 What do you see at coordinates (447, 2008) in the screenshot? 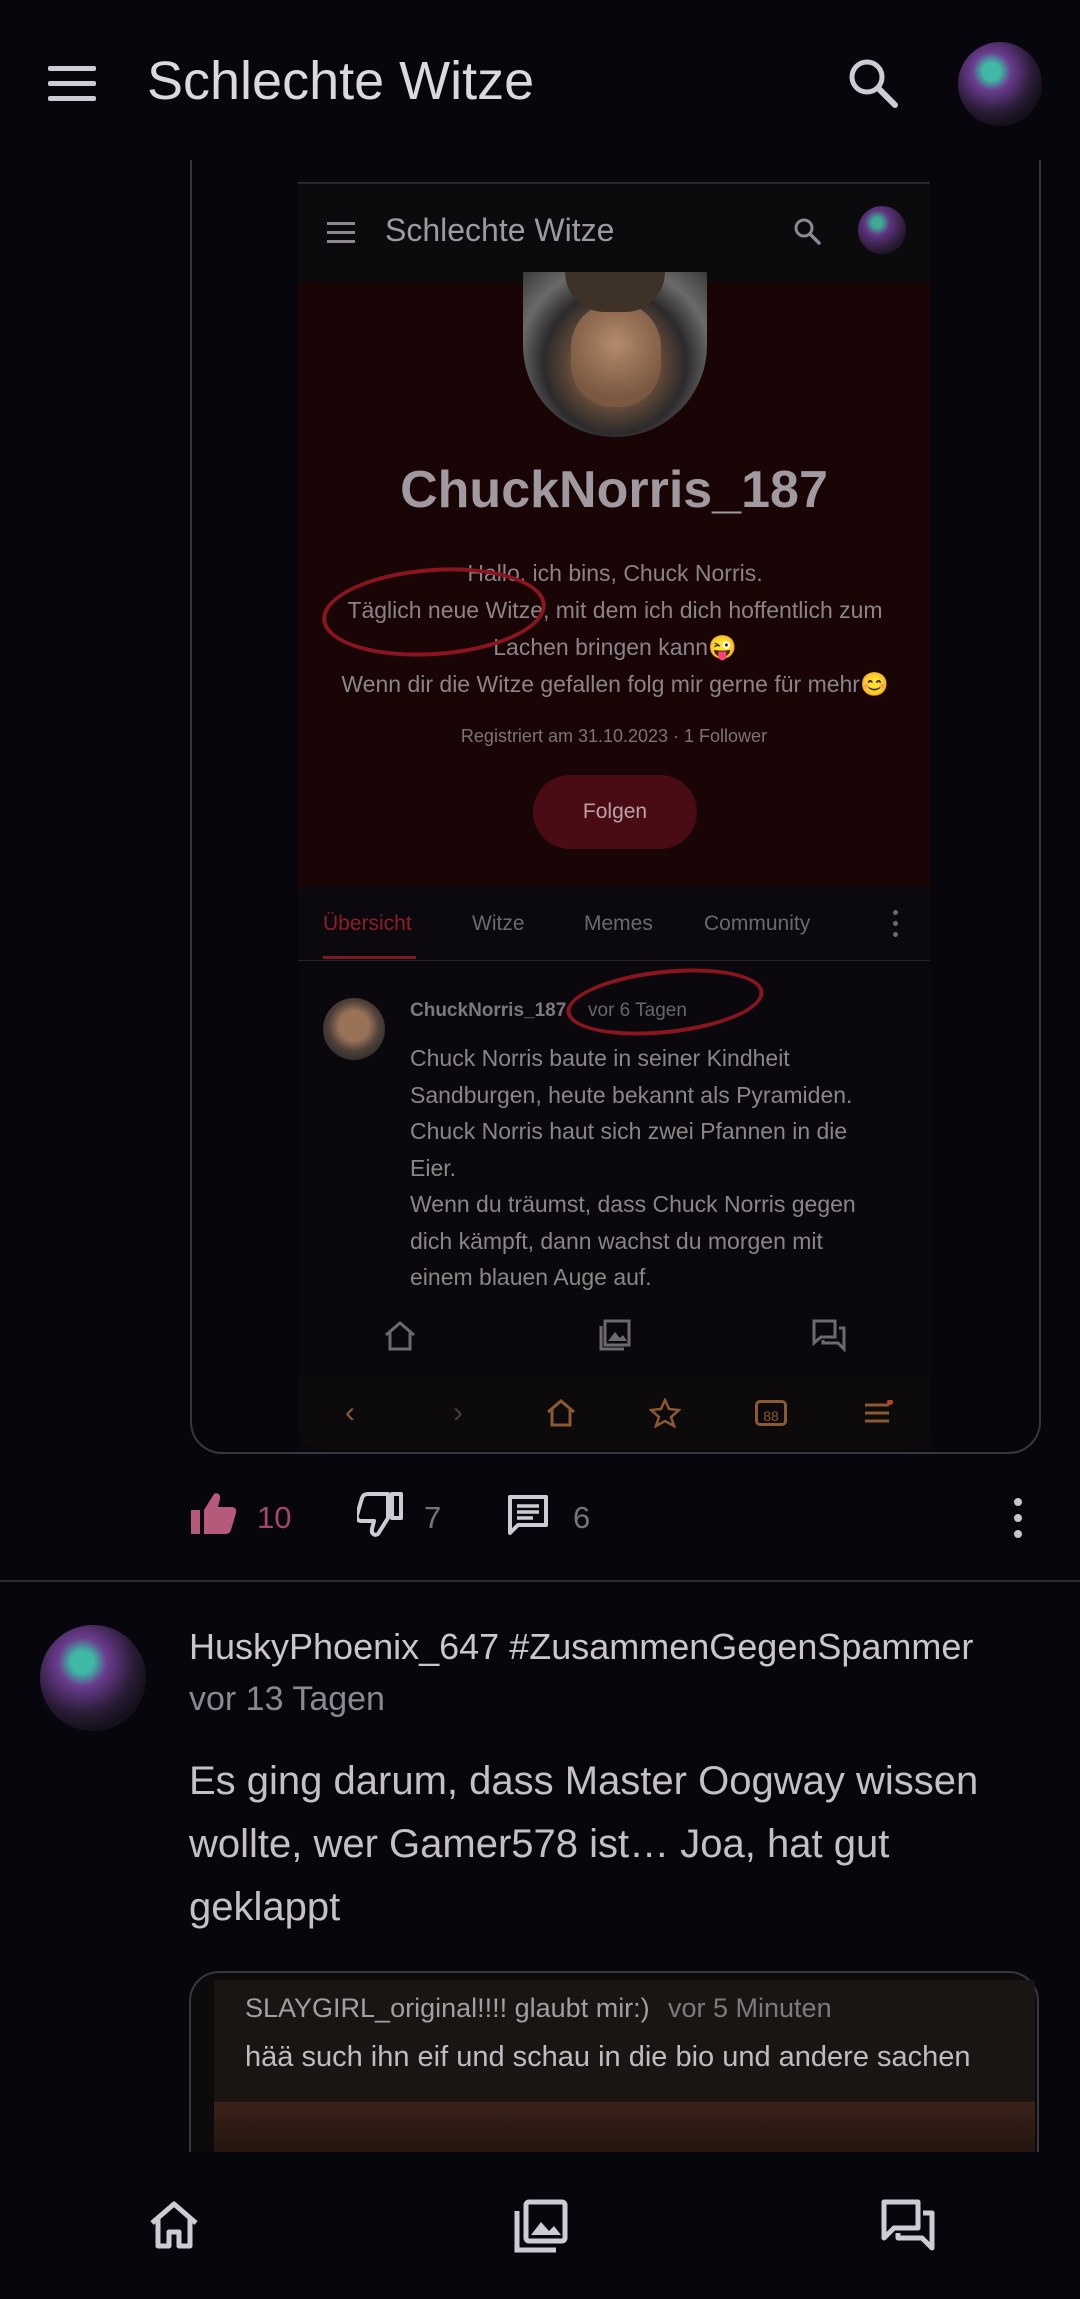
I see `quoted-user: SLAYGIRL_original!!!! glaubt mir:)` at bounding box center [447, 2008].